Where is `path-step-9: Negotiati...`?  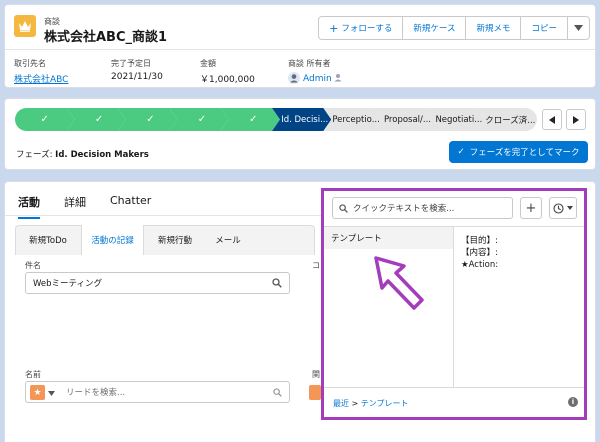 path-step-9: Negotiati... is located at coordinates (455, 119).